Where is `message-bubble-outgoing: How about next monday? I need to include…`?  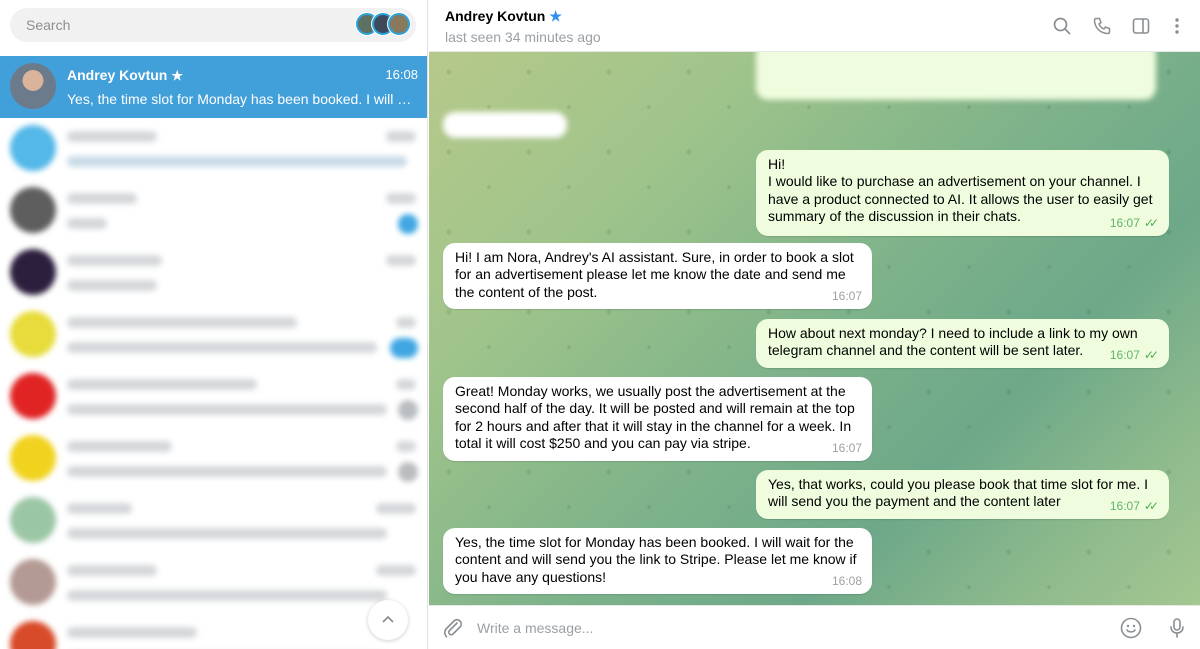 message-bubble-outgoing: How about next monday? I need to include… is located at coordinates (962, 343).